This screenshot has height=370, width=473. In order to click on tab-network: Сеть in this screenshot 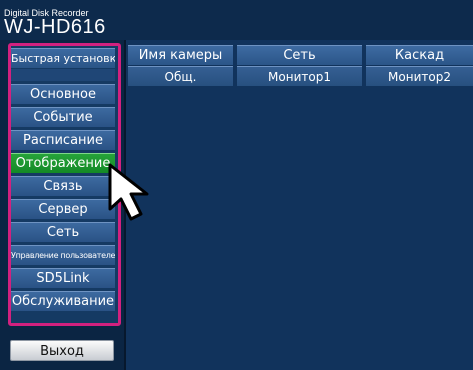, I will do `click(299, 55)`.